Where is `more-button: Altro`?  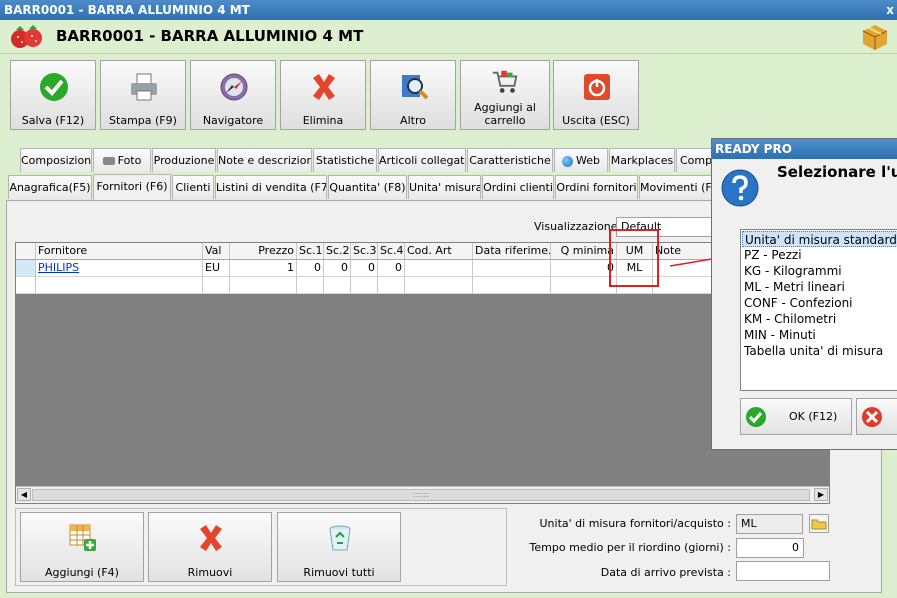 more-button: Altro is located at coordinates (413, 95).